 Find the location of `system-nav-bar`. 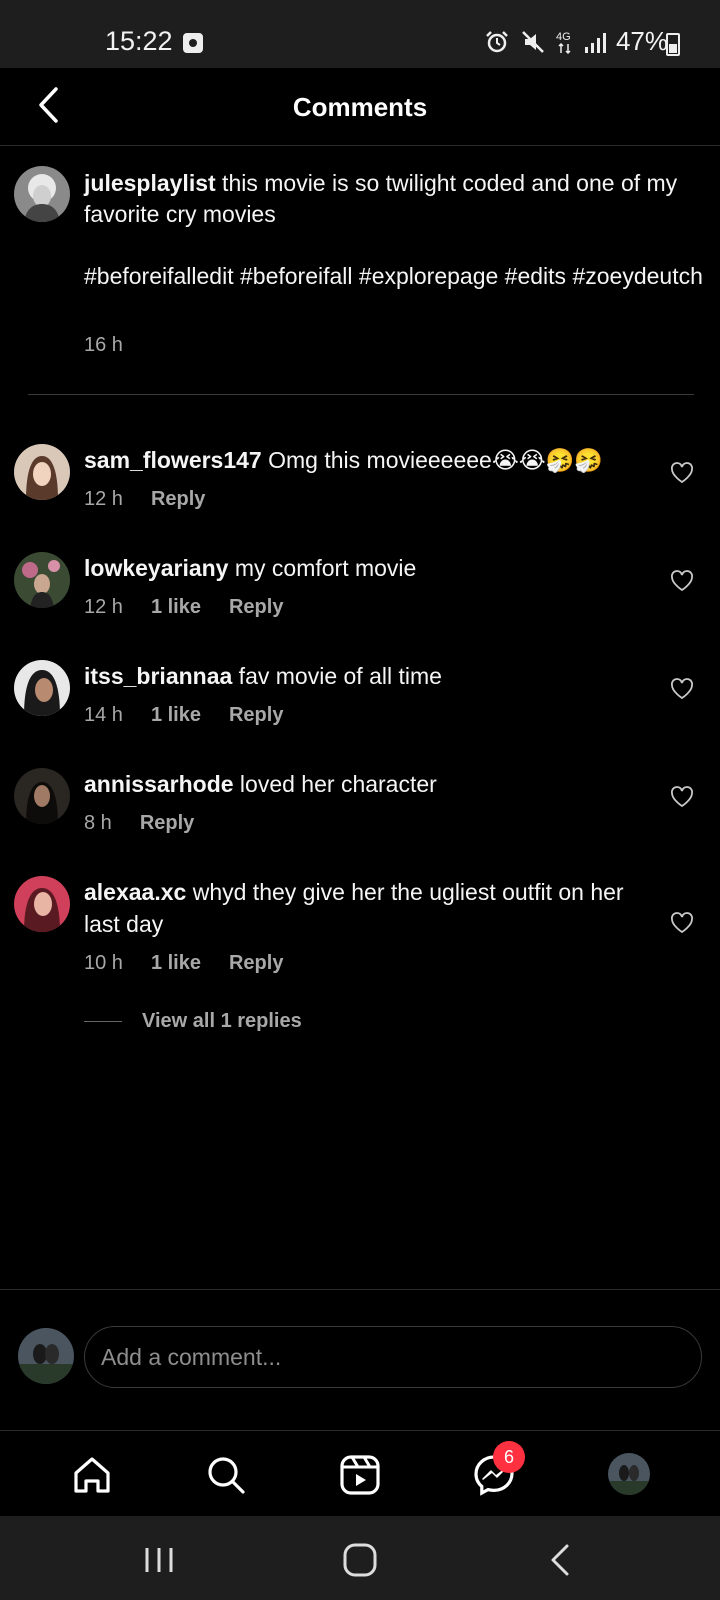

system-nav-bar is located at coordinates (360, 1558).